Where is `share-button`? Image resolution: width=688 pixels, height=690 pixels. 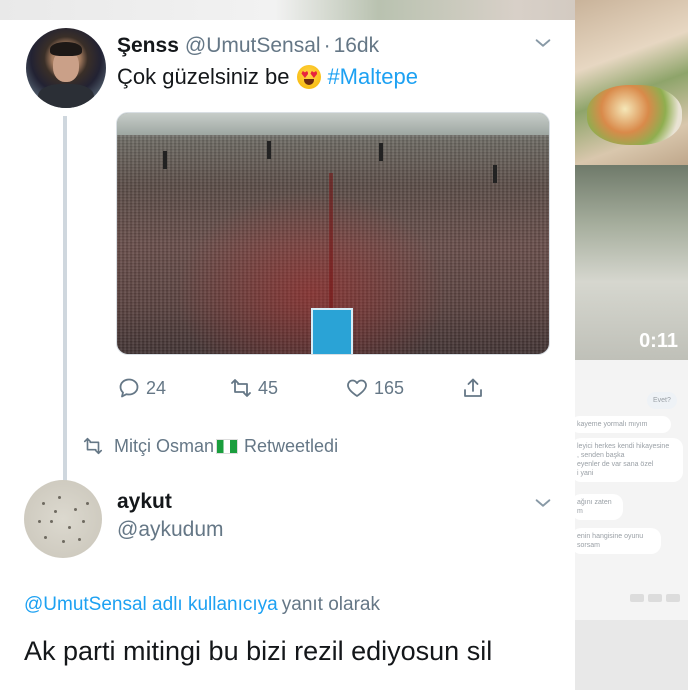 share-button is located at coordinates (475, 388).